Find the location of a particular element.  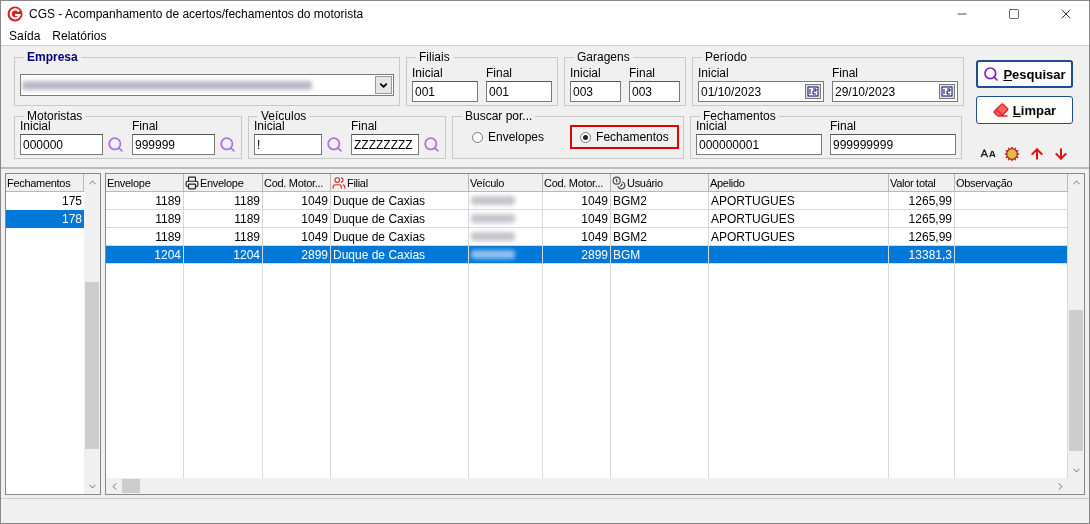

column-header: Observação is located at coordinates (1011, 183).